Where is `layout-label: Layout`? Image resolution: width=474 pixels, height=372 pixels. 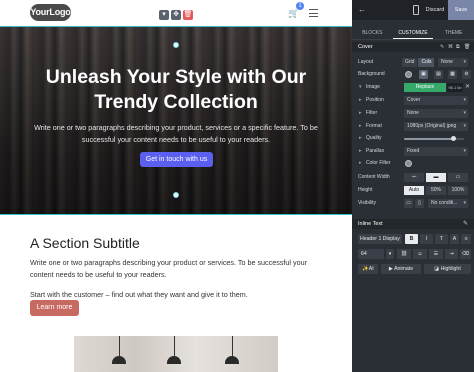
layout-label: Layout is located at coordinates (366, 62).